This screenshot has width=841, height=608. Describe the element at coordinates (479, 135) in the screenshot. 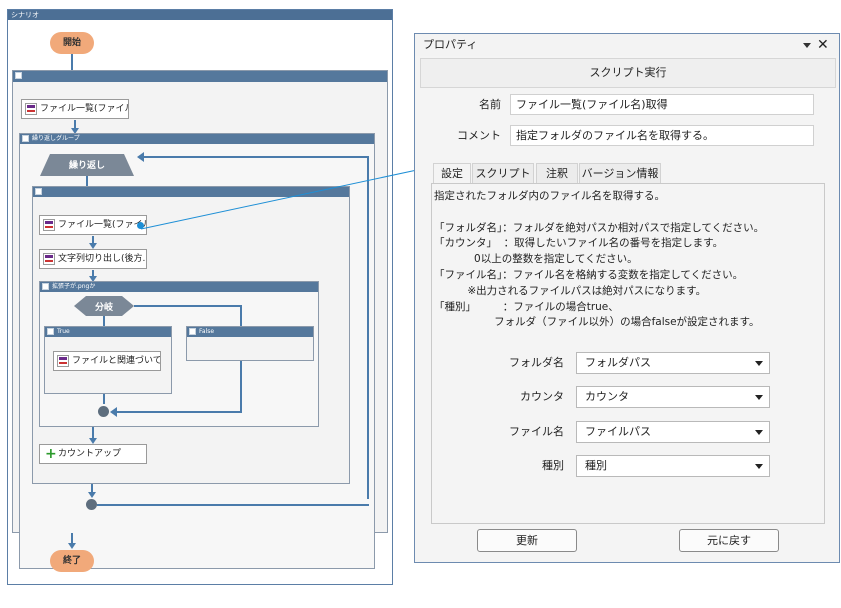

I see `comment-label: コメント` at that location.